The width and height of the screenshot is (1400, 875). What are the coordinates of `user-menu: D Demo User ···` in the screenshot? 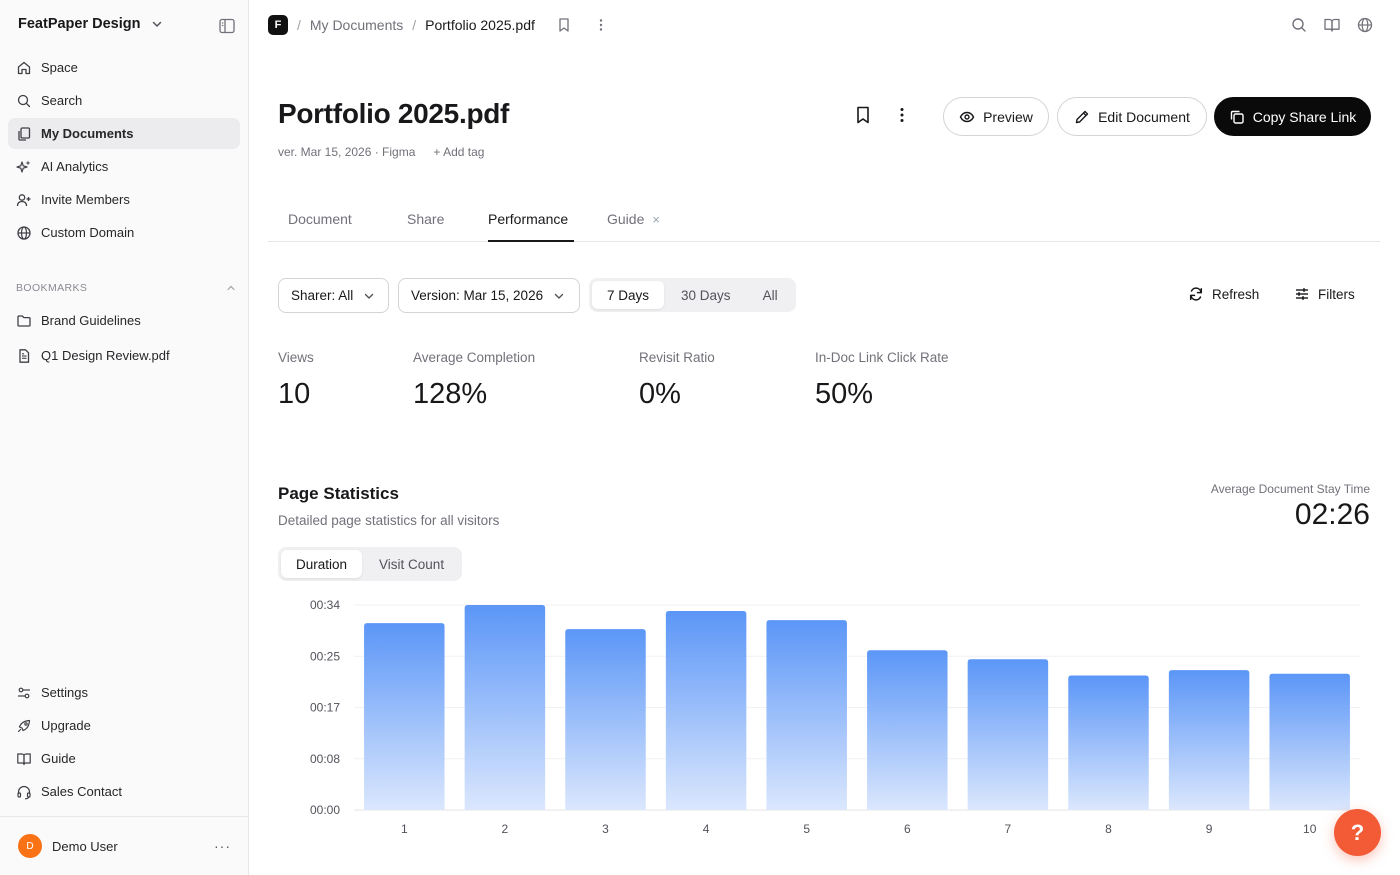 It's located at (124, 845).